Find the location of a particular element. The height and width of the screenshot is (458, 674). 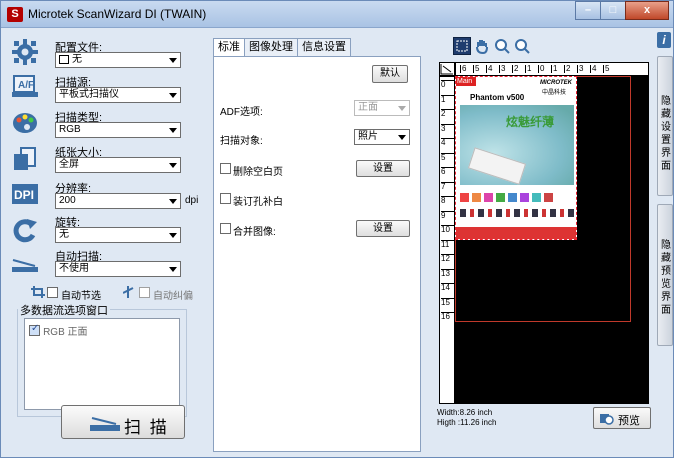

preview-toolbar is located at coordinates (492, 46).